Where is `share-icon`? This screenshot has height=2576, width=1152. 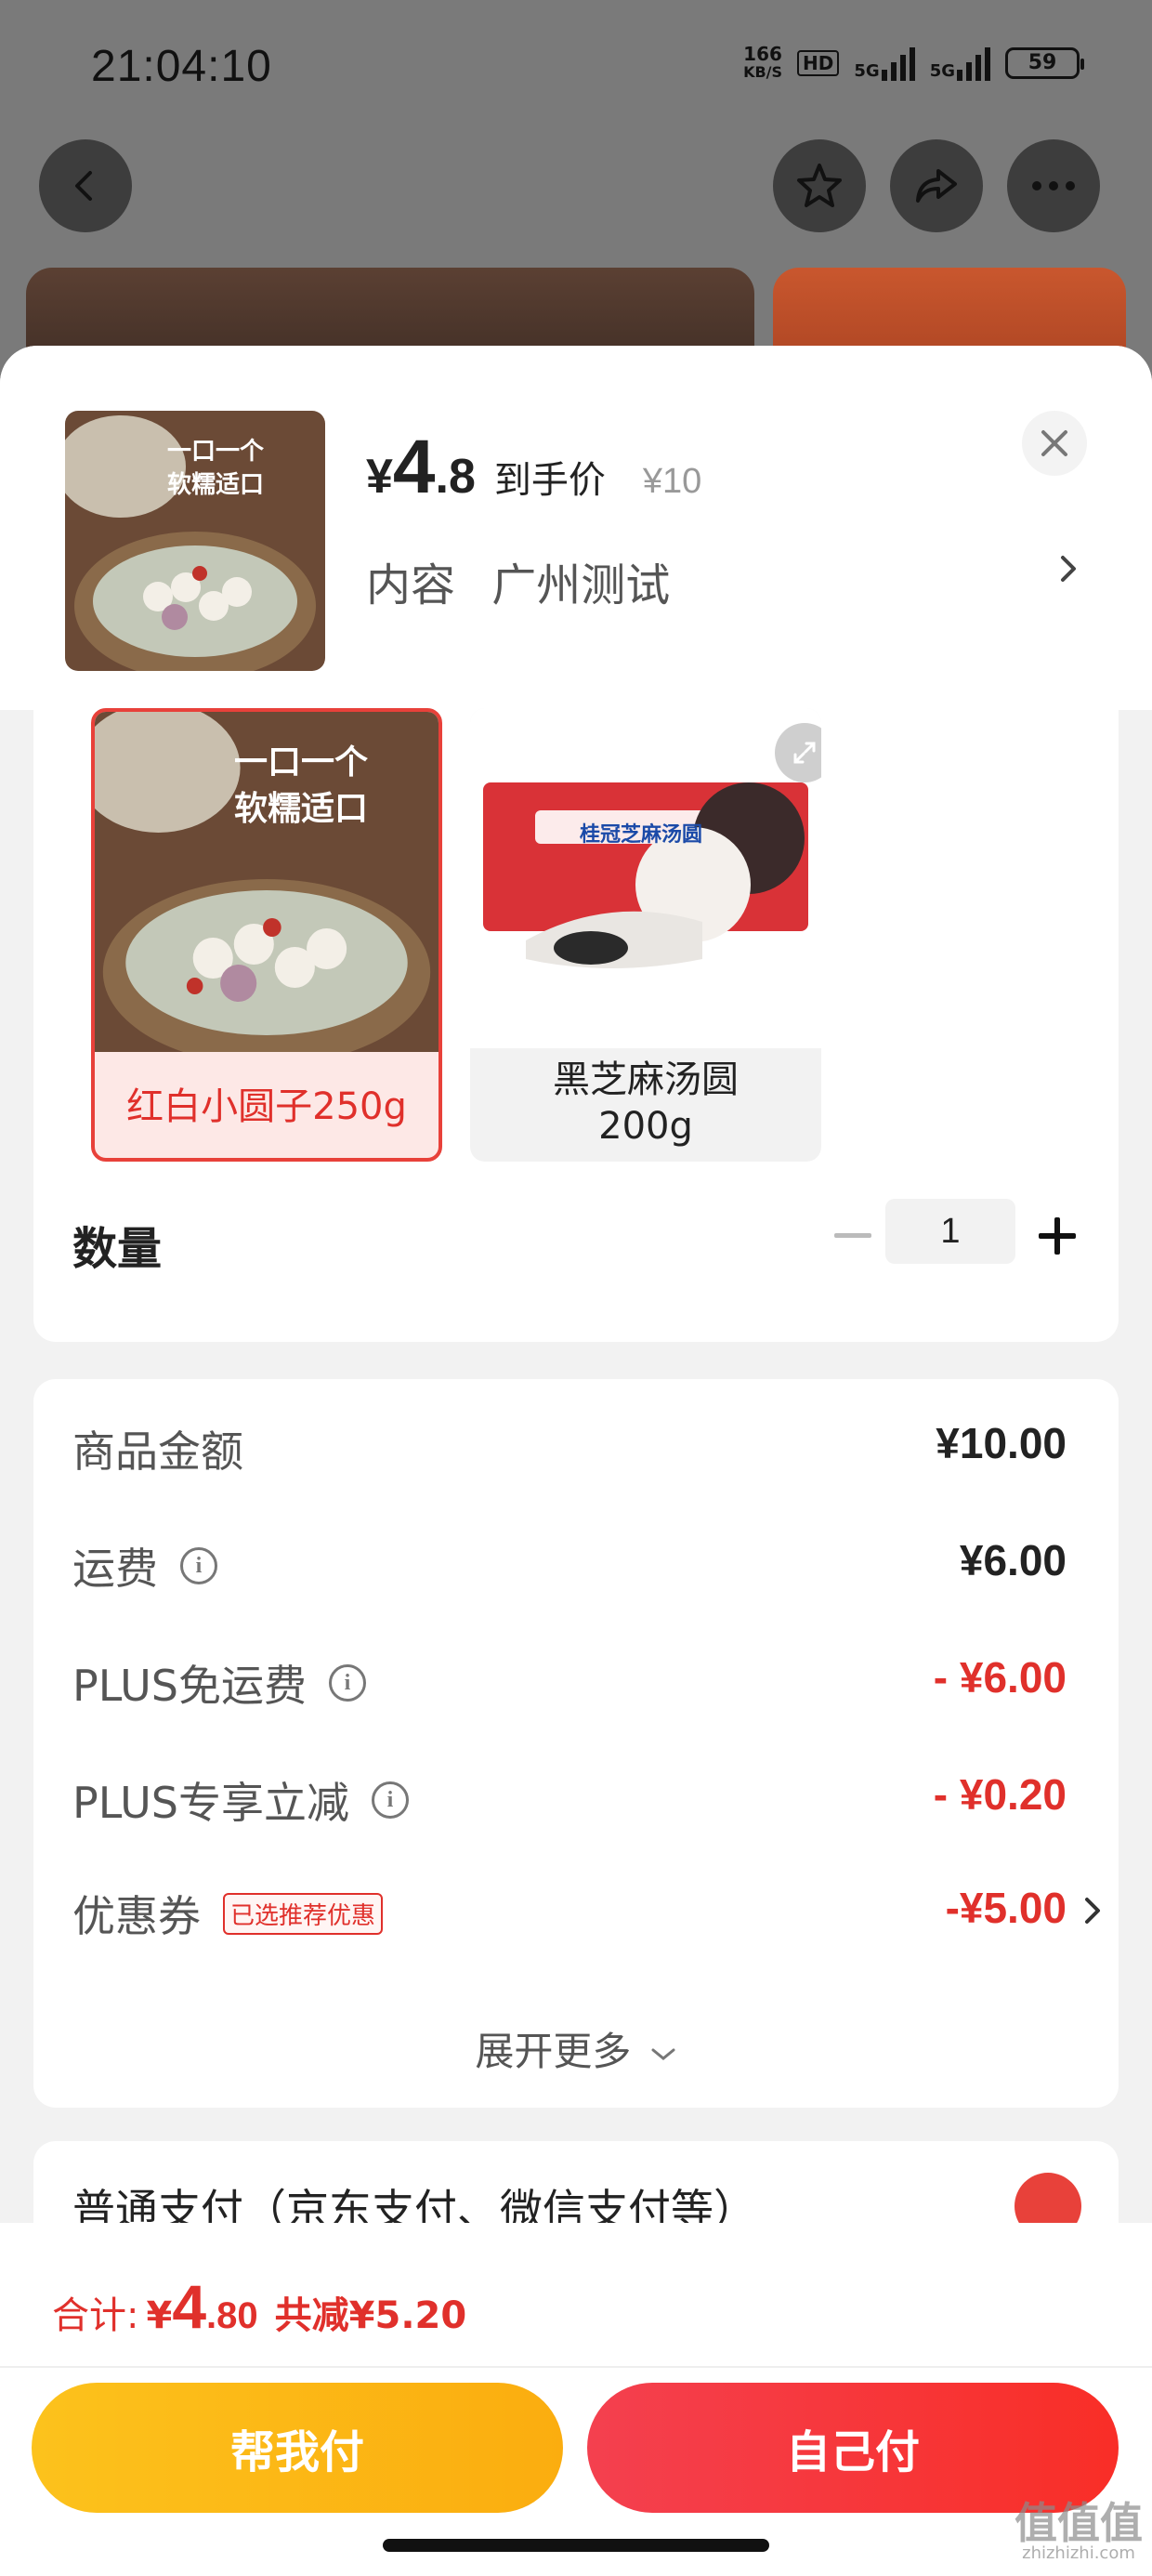
share-icon is located at coordinates (936, 186).